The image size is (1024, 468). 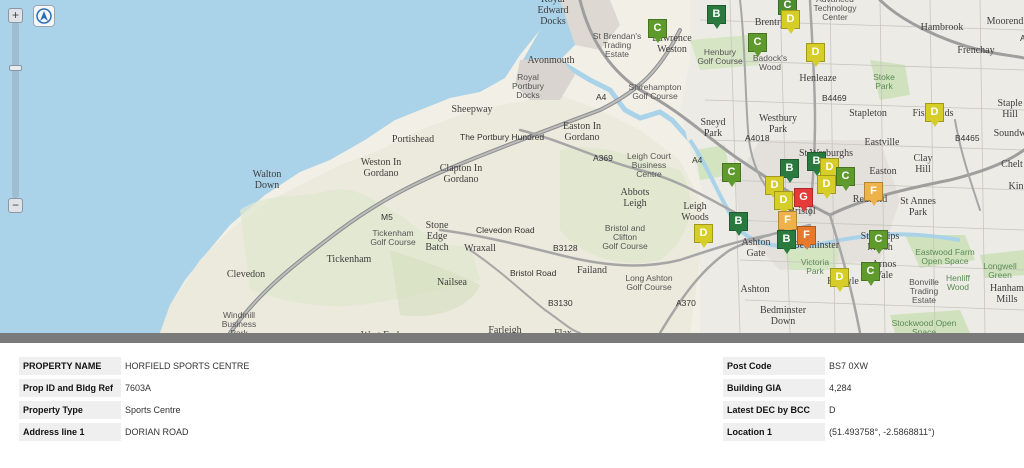 What do you see at coordinates (1012, 164) in the screenshot?
I see `place-label: Chelt` at bounding box center [1012, 164].